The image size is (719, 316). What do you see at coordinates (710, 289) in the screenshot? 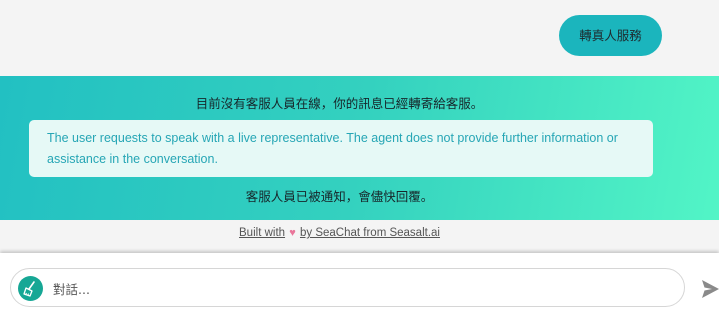
I see `send-icon` at bounding box center [710, 289].